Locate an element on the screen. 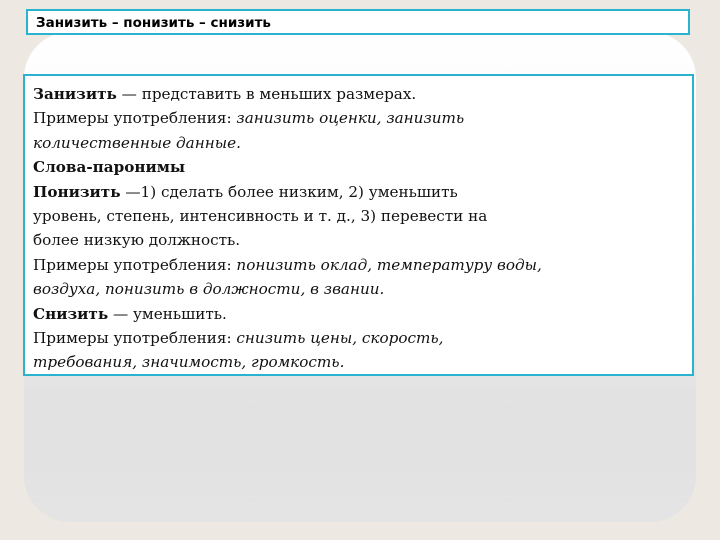 The image size is (720, 540). term-snizit: Снизить is located at coordinates (71, 313).